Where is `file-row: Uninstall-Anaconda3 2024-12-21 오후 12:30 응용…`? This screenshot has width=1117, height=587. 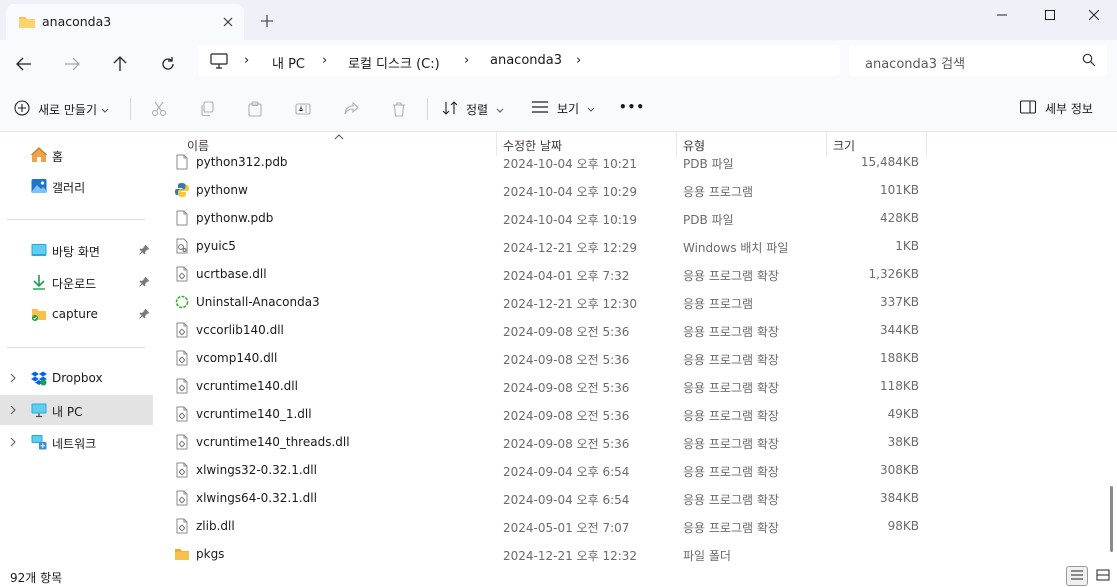 file-row: Uninstall-Anaconda3 2024-12-21 오후 12:30 응용… is located at coordinates (632, 302).